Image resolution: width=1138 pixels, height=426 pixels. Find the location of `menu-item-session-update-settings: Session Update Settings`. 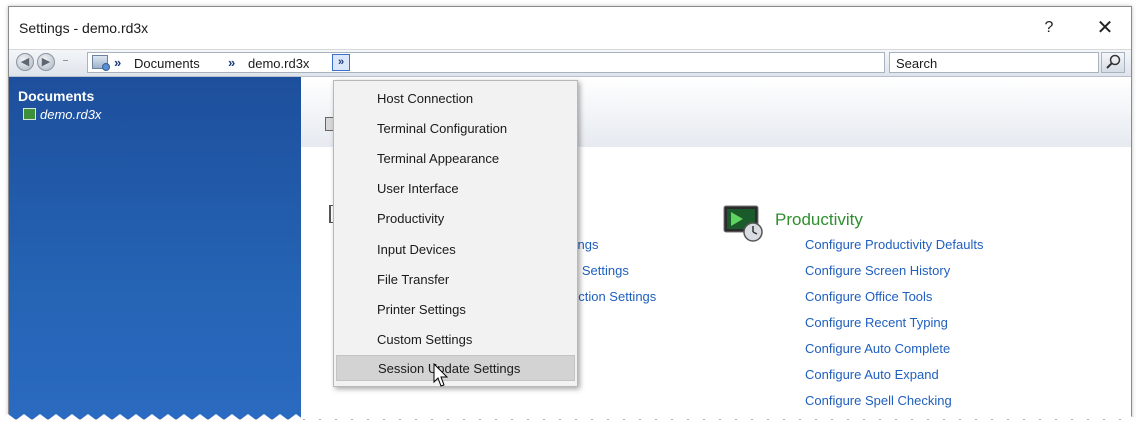

menu-item-session-update-settings: Session Update Settings is located at coordinates (455, 368).